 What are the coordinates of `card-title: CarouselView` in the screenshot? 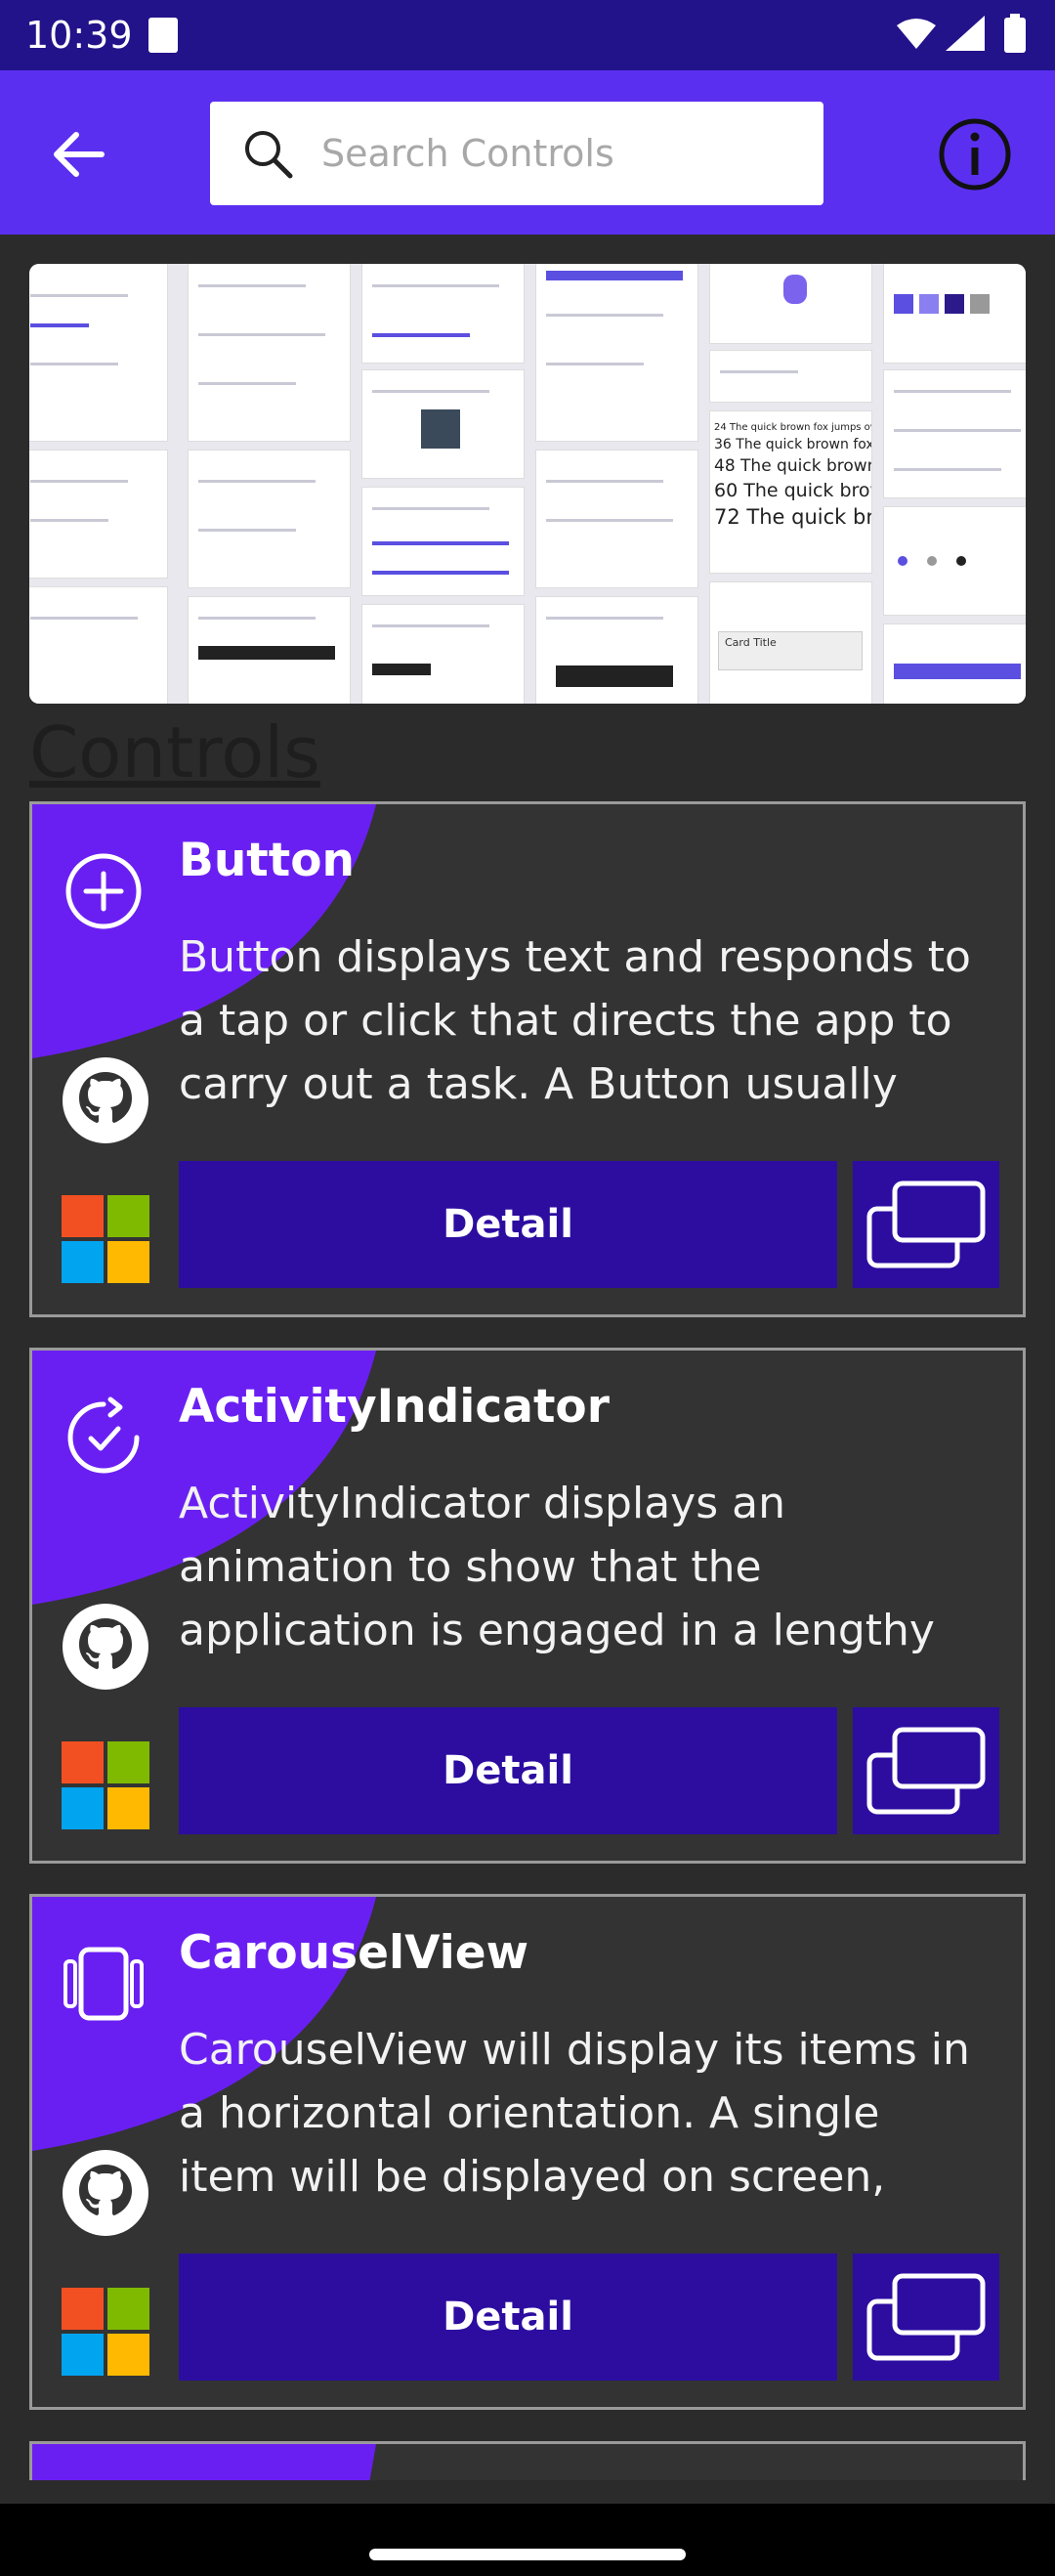 It's located at (354, 1953).